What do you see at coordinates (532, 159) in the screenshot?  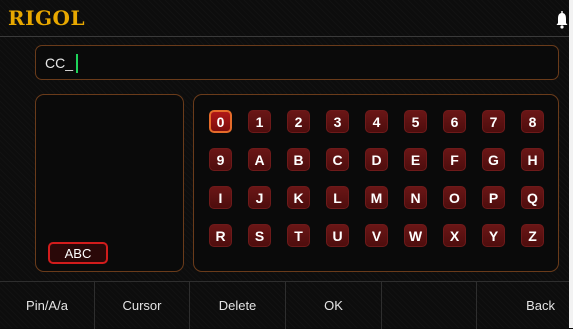 I see `key-h: H` at bounding box center [532, 159].